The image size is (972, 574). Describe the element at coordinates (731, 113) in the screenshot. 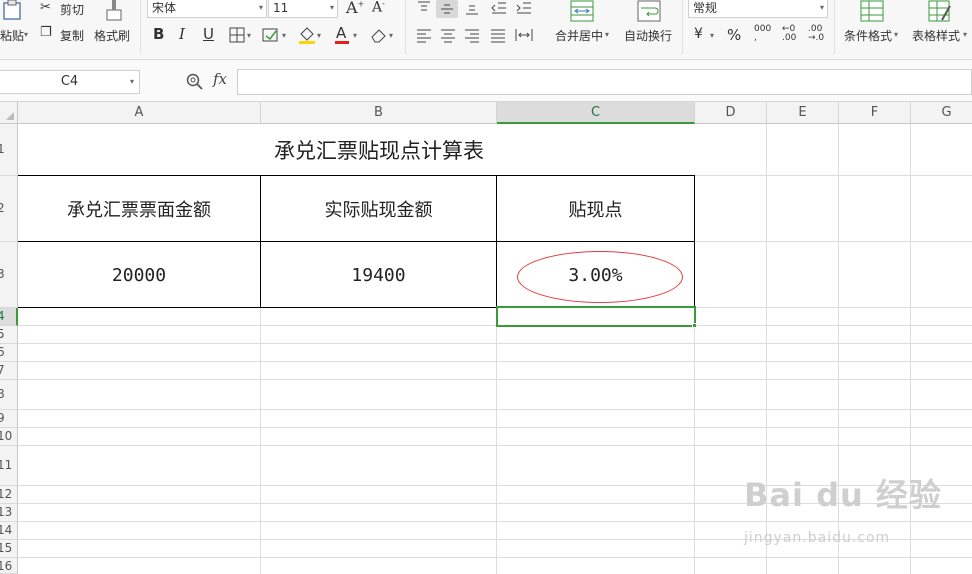

I see `column-header-d: D` at that location.